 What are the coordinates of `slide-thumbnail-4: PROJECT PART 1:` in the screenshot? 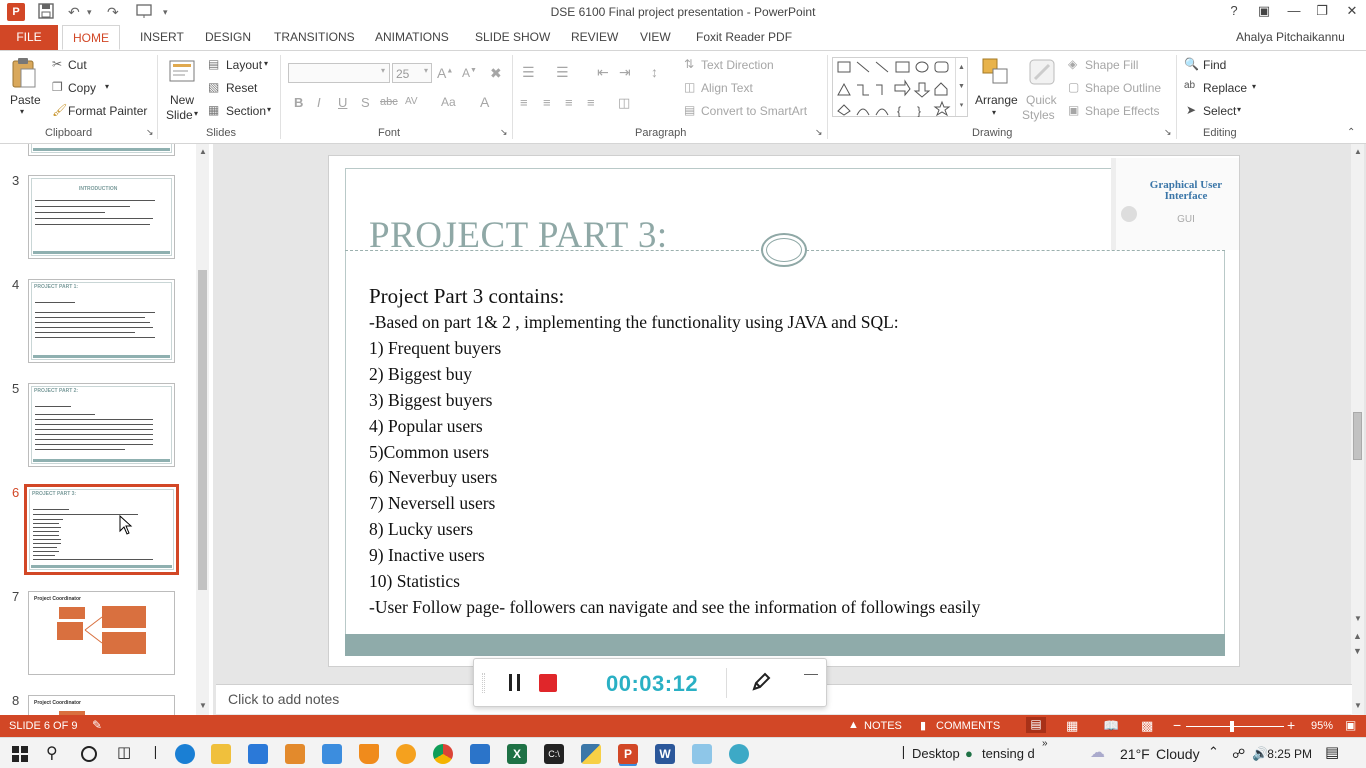 It's located at (101, 321).